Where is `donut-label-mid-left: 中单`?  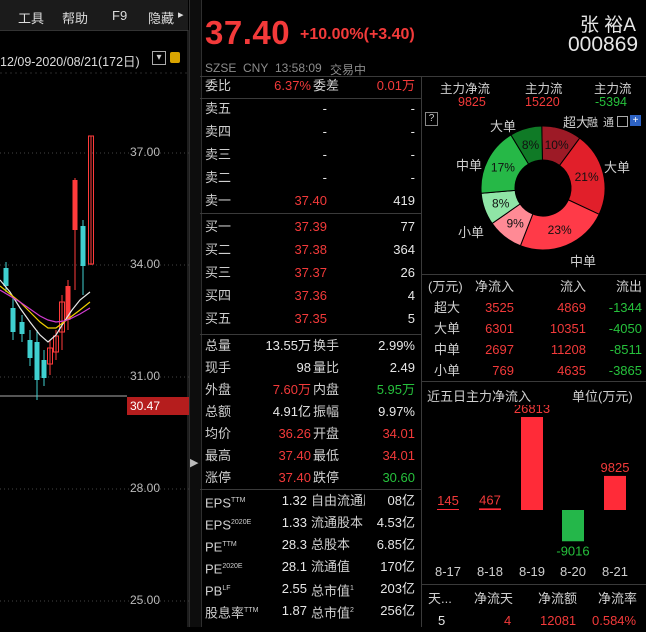 donut-label-mid-left: 中单 is located at coordinates (469, 165).